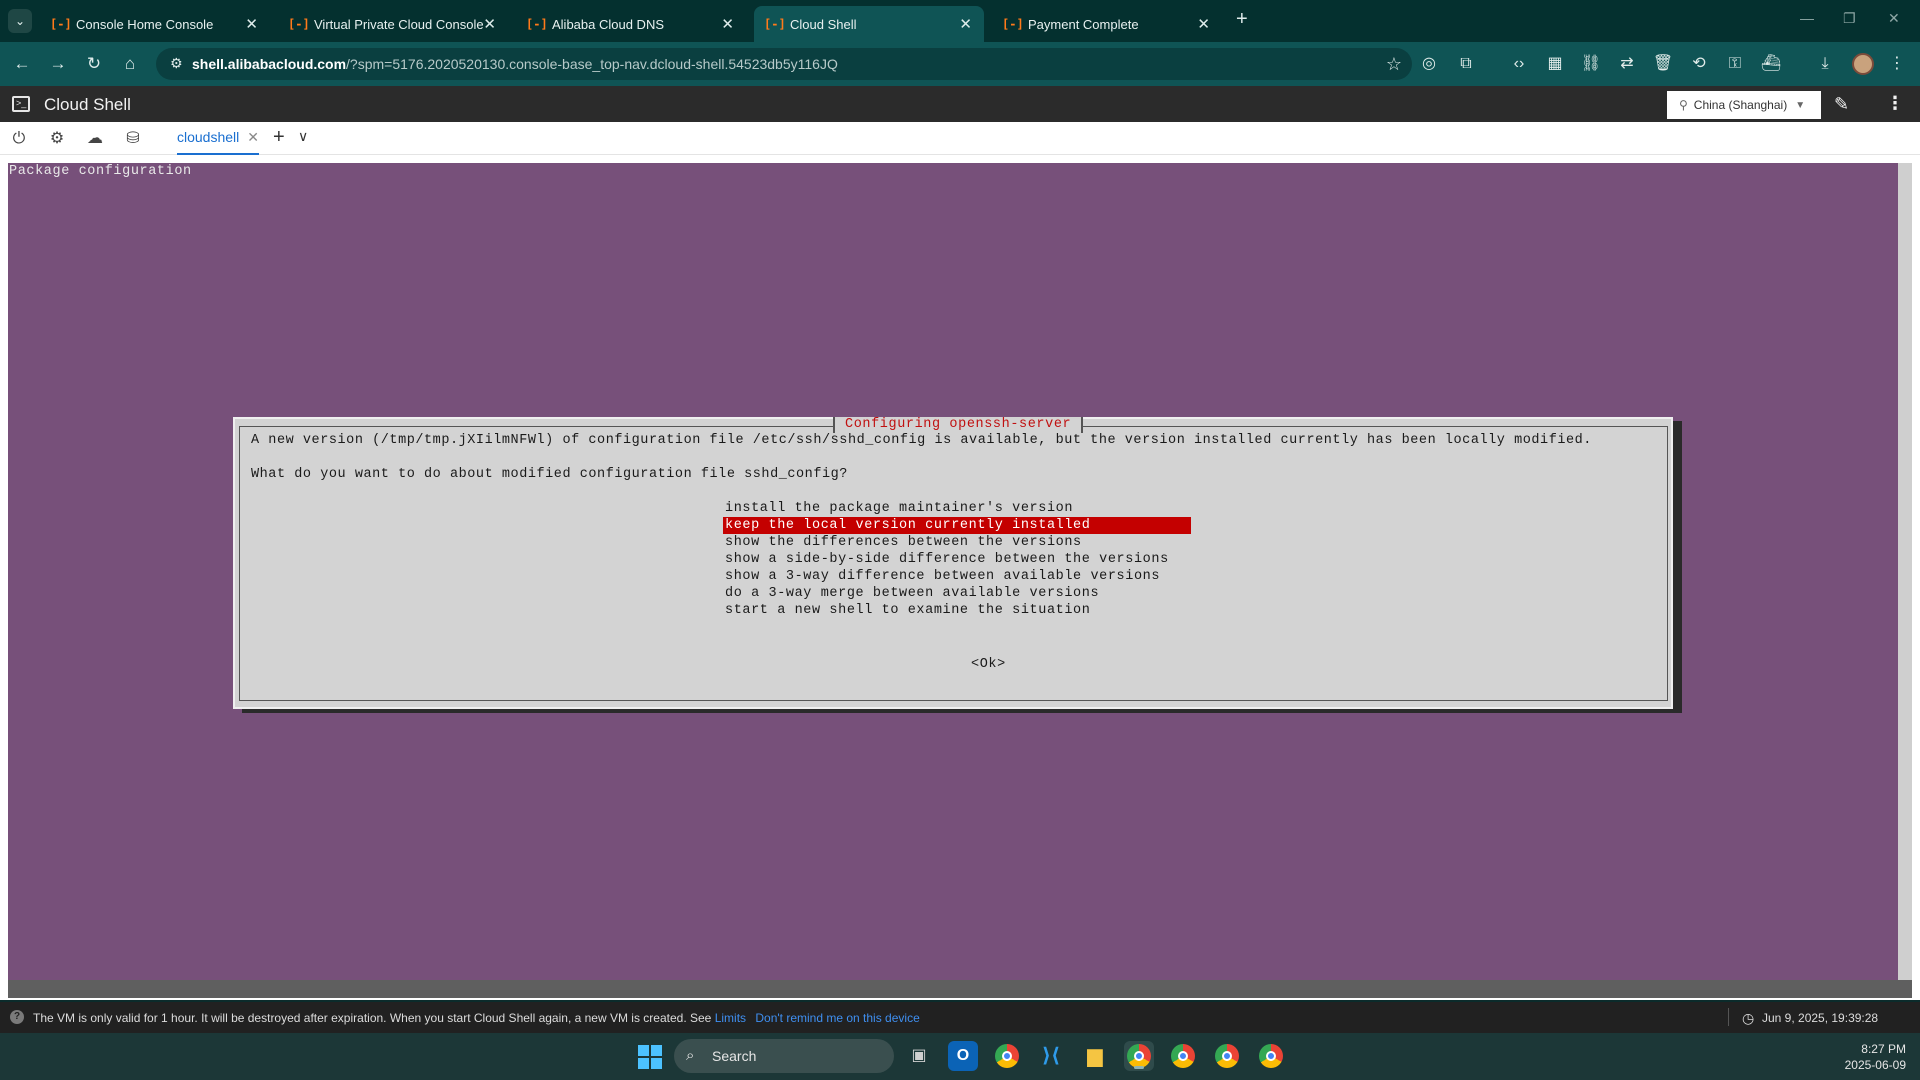  What do you see at coordinates (269, 64) in the screenshot?
I see `url-host: shell.alibabacloud.com` at bounding box center [269, 64].